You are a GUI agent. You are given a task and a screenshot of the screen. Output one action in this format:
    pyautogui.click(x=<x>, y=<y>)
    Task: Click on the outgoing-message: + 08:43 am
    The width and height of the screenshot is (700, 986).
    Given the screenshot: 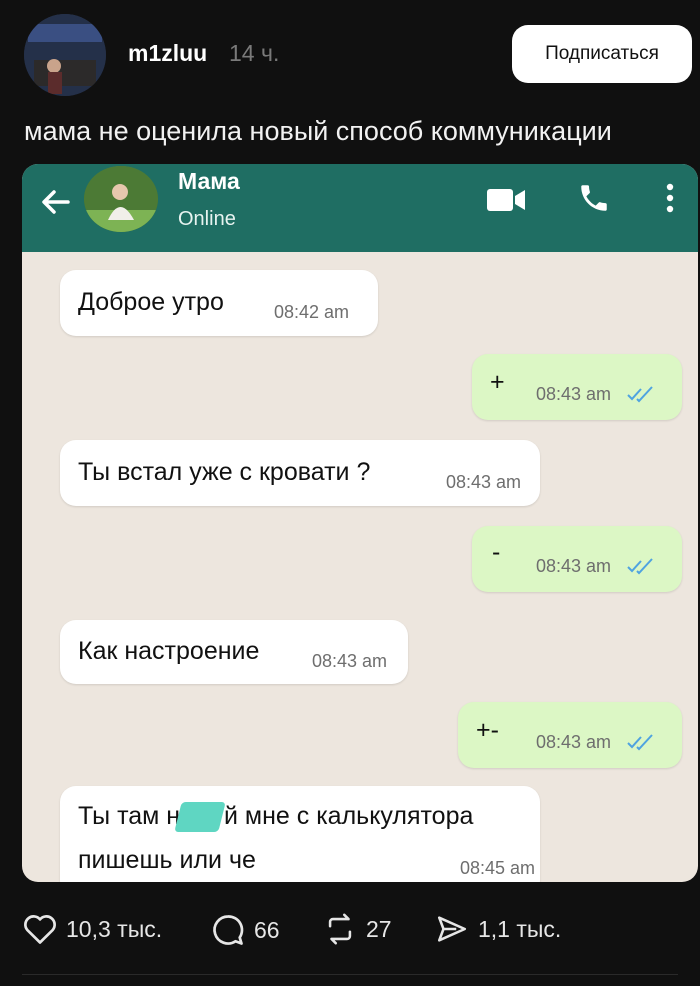 What is the action you would take?
    pyautogui.click(x=577, y=387)
    